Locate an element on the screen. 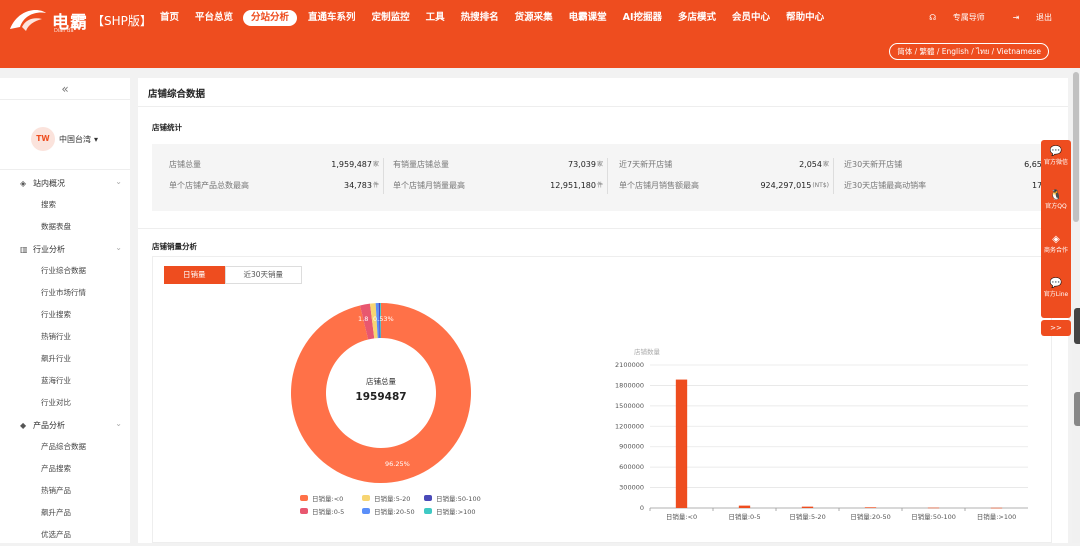 The width and height of the screenshot is (1080, 546). side-tool-button: 💬 官方Line is located at coordinates (1056, 294).